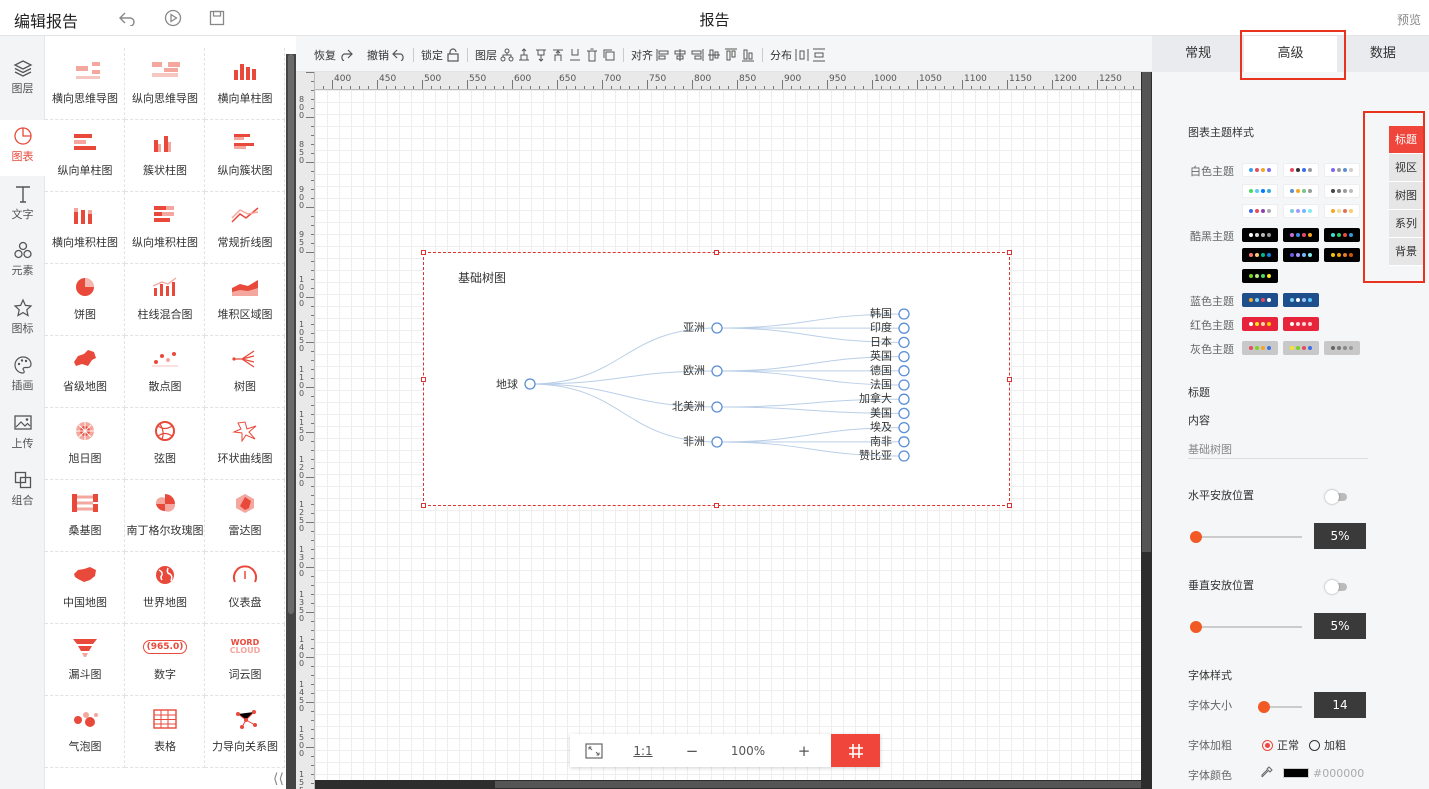 The height and width of the screenshot is (789, 1429). Describe the element at coordinates (432, 55) in the screenshot. I see `lock-button: 锁定` at that location.